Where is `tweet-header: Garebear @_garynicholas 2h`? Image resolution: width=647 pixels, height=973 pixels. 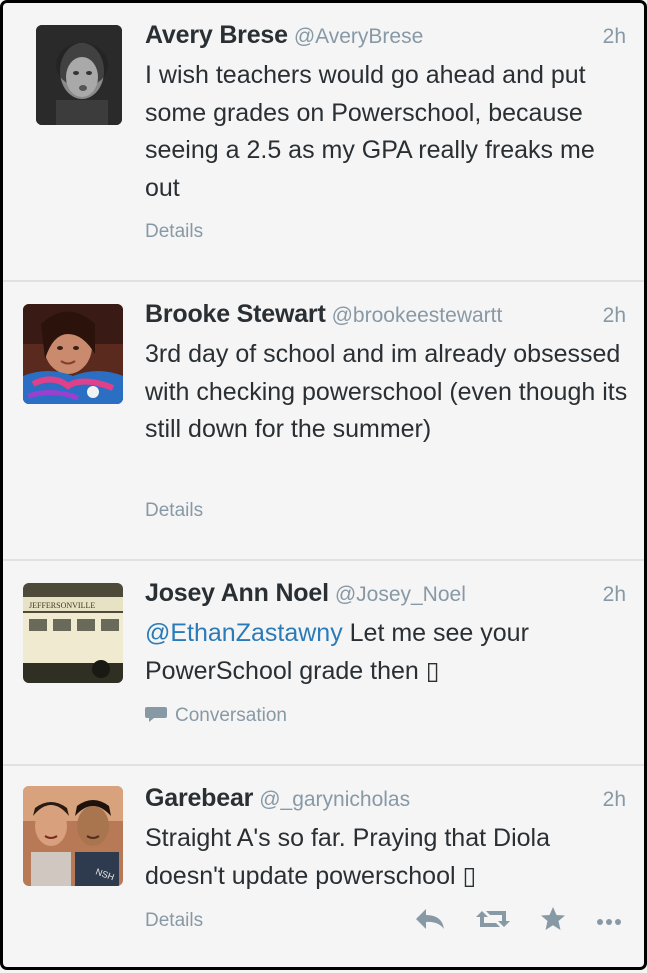 tweet-header: Garebear @_garynicholas 2h is located at coordinates (385, 802).